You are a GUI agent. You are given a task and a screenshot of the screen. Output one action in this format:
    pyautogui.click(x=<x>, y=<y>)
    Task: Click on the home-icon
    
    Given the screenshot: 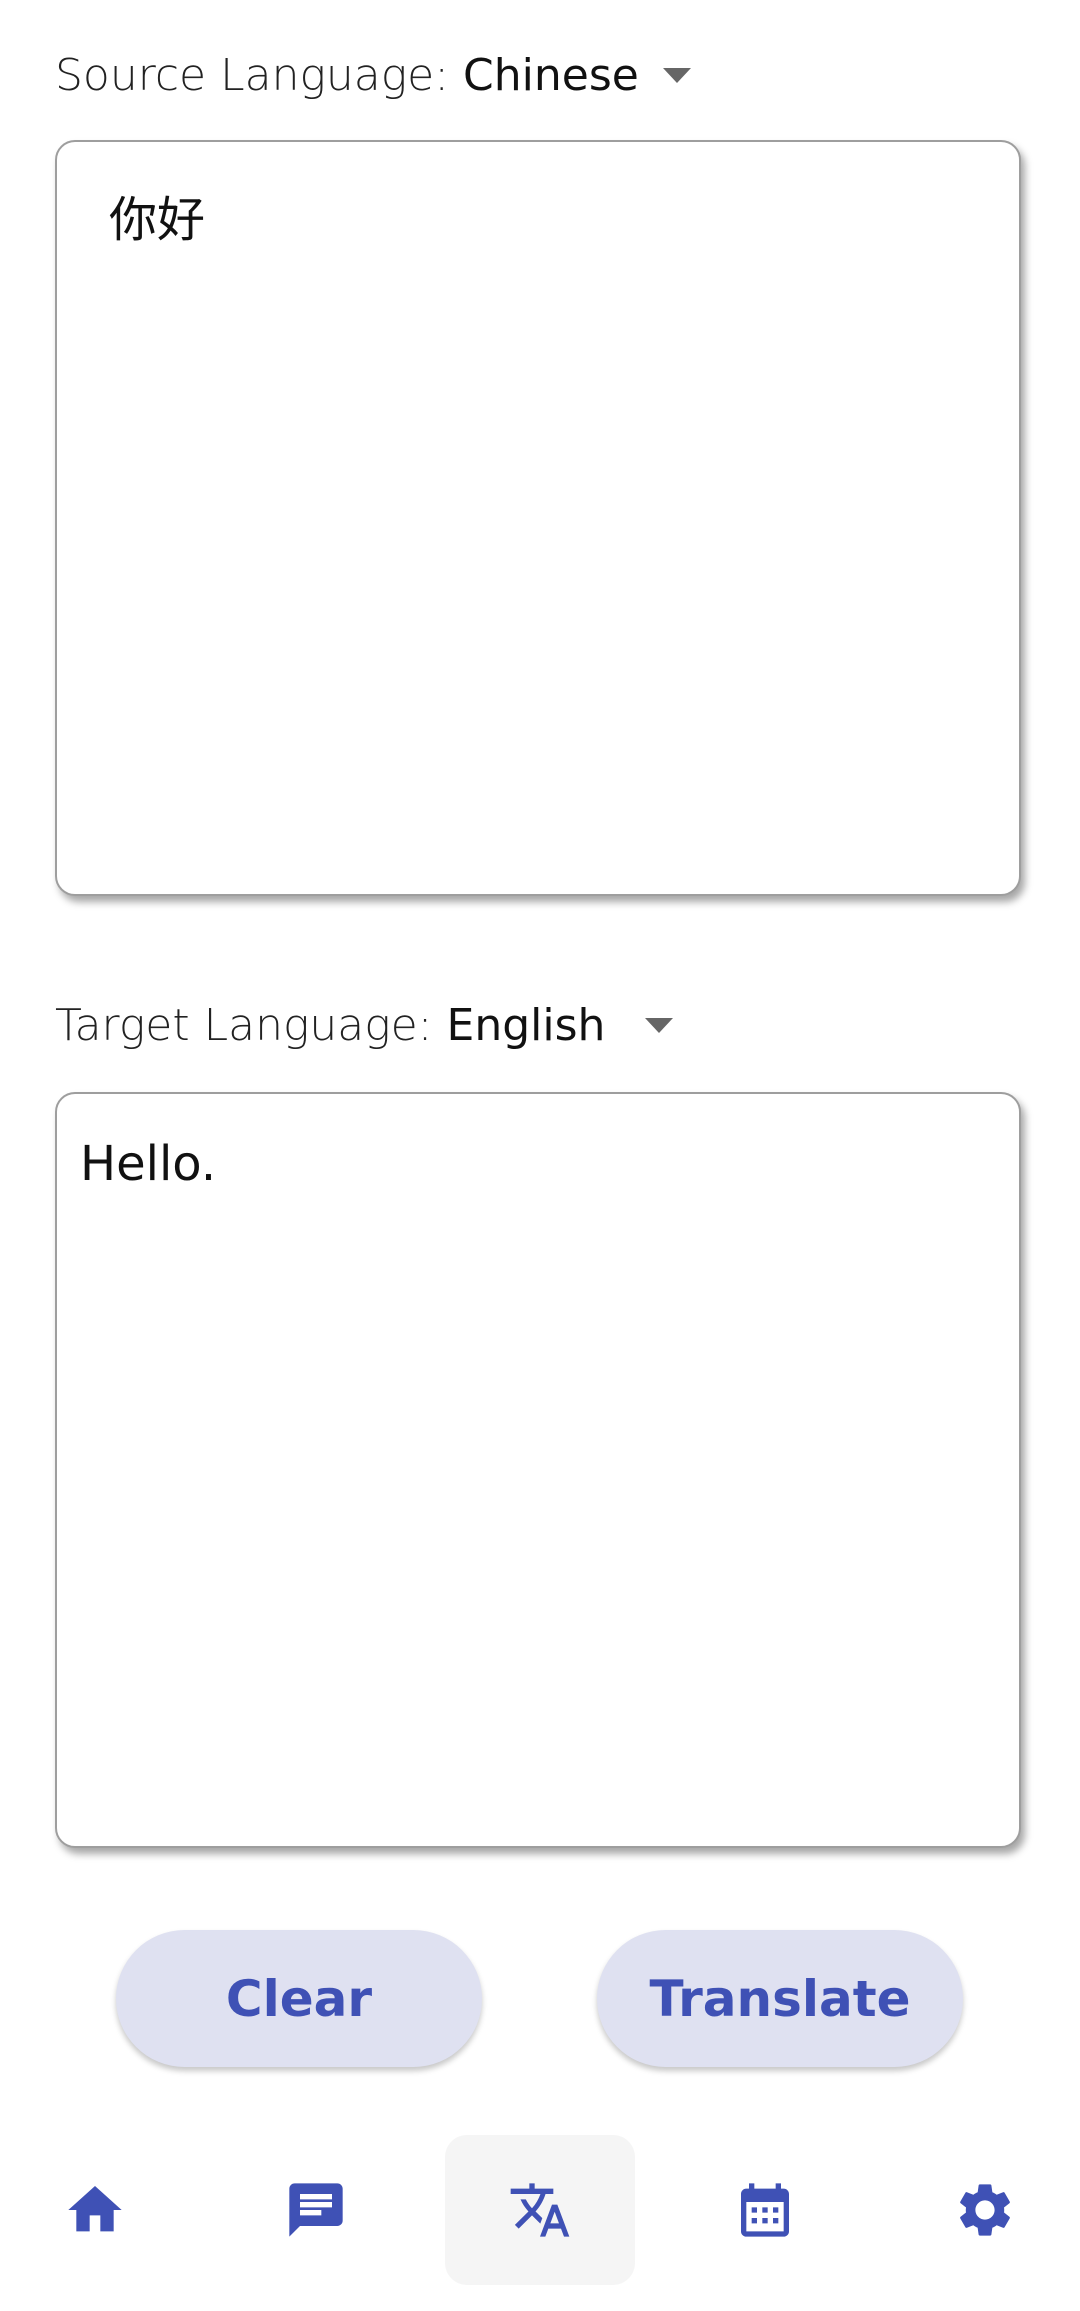 What is the action you would take?
    pyautogui.click(x=95, y=2209)
    